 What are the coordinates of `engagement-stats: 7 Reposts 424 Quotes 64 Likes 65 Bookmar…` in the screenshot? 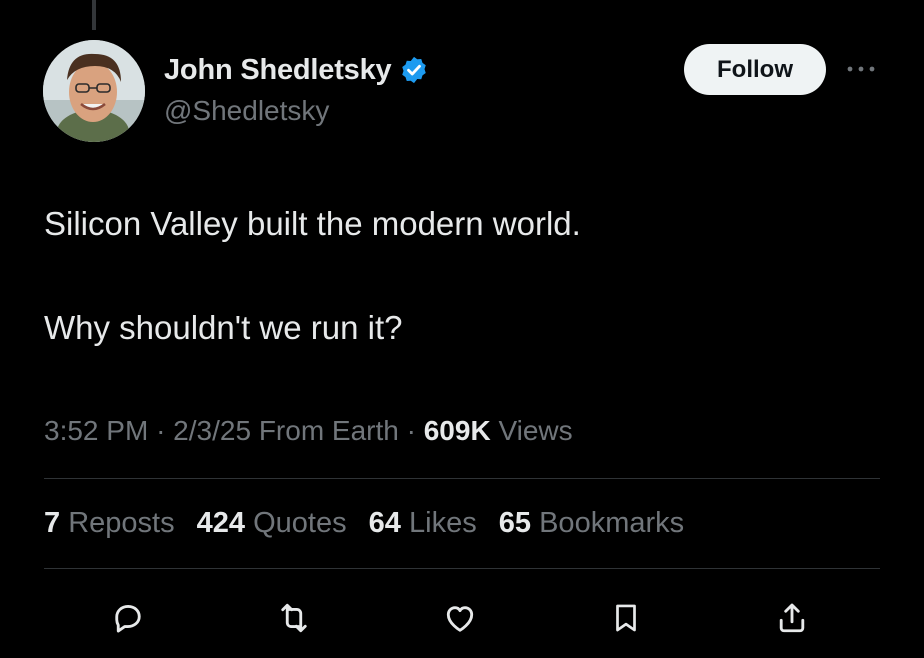 It's located at (371, 523).